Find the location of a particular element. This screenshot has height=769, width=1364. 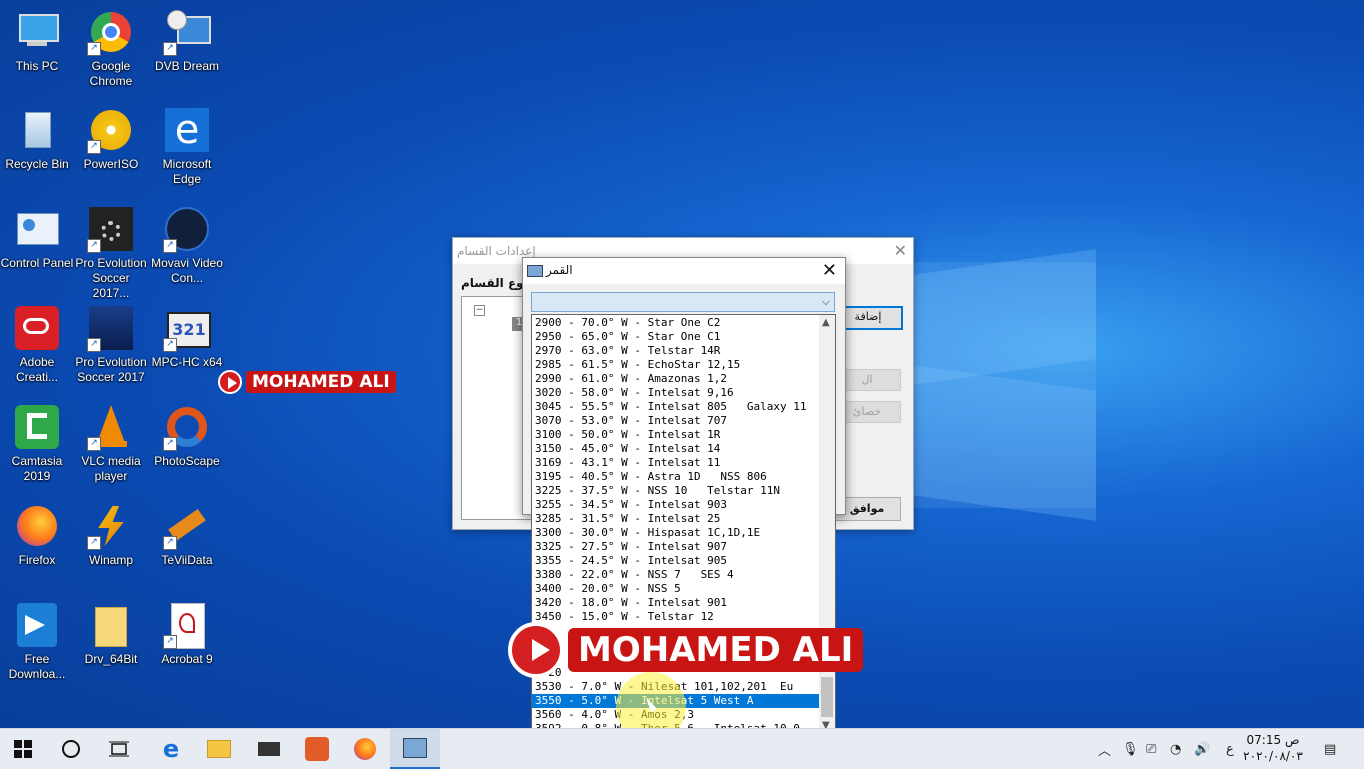

satellite-list-item: 2990 - 61.0° W - Amazonas 1,2 is located at coordinates (676, 379).